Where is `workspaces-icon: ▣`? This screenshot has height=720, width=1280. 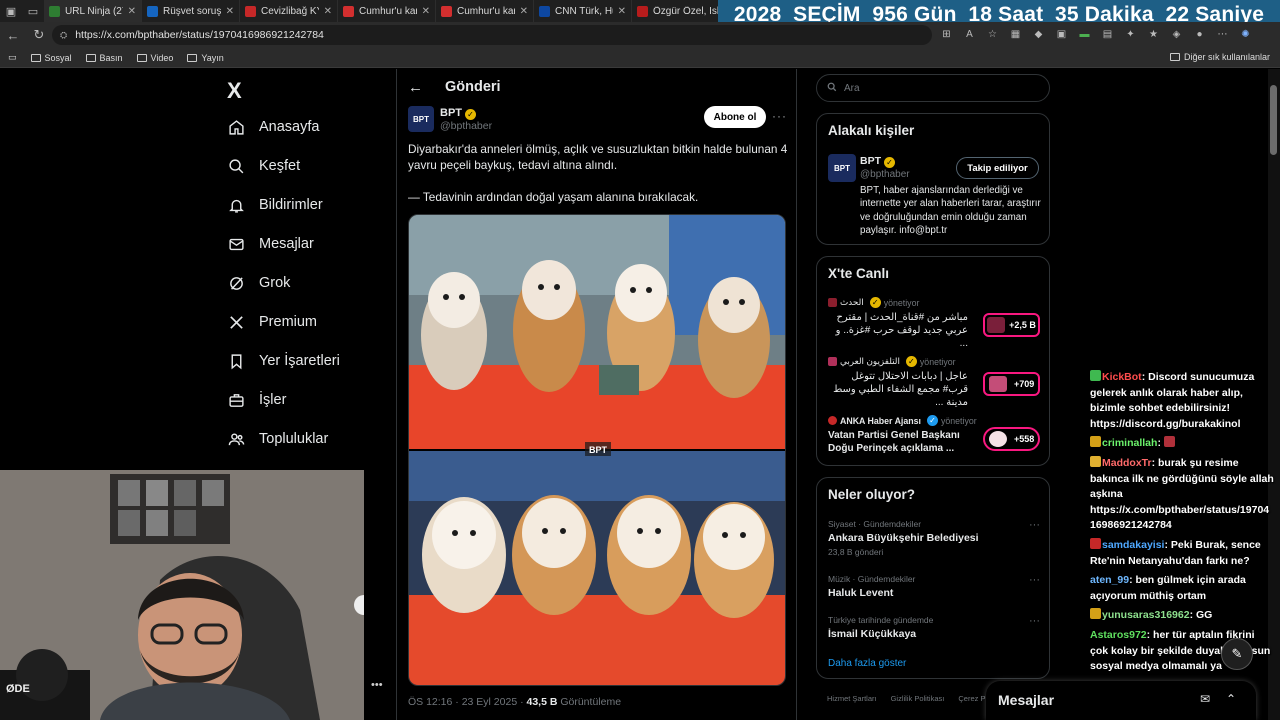 workspaces-icon: ▣ is located at coordinates (11, 11).